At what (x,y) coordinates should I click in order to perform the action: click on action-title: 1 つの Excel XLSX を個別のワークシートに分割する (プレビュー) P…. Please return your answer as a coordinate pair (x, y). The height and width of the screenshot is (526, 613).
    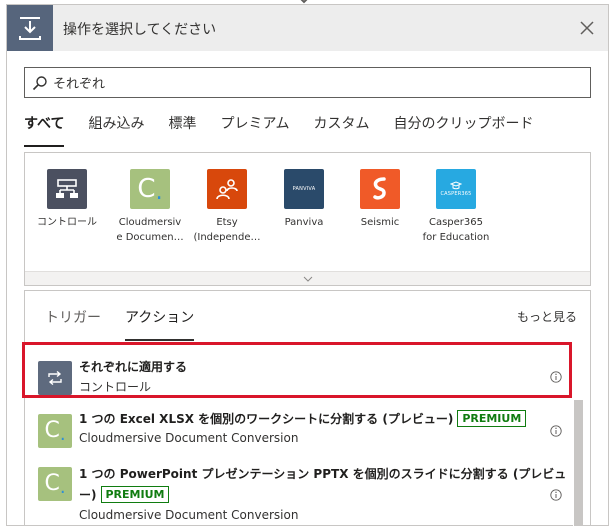
    Looking at the image, I should click on (303, 419).